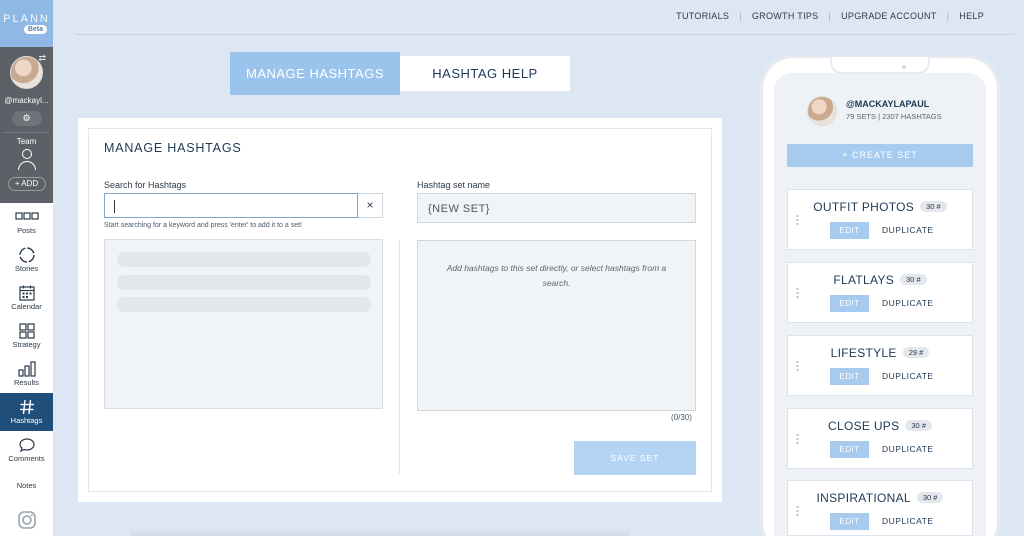 The width and height of the screenshot is (1024, 536). Describe the element at coordinates (26, 458) in the screenshot. I see `sidebar-item-label: Comments` at that location.